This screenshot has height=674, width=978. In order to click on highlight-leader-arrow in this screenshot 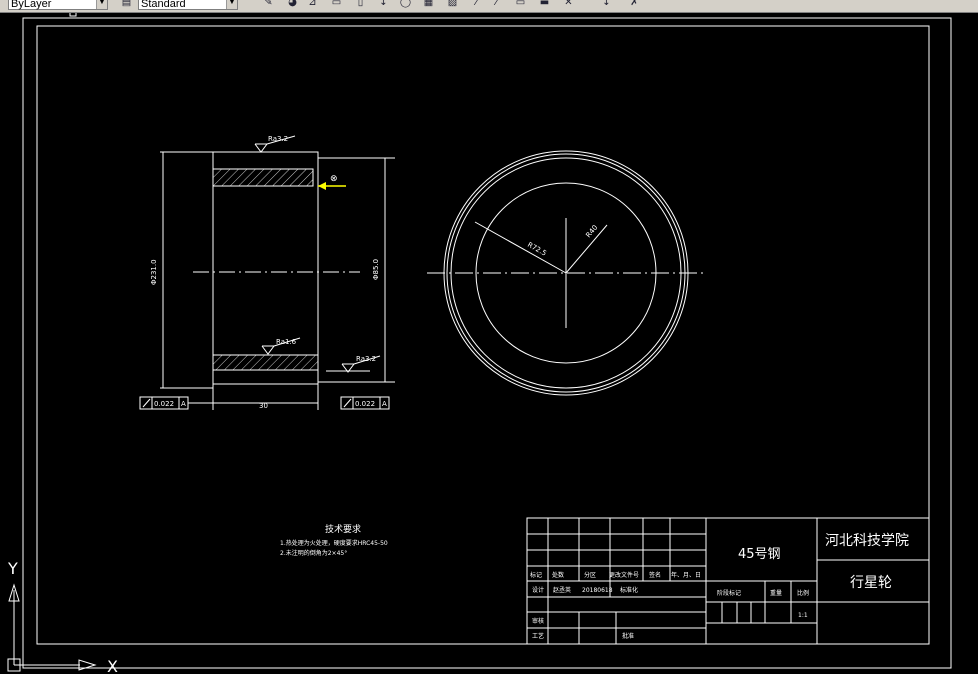, I will do `click(322, 186)`.